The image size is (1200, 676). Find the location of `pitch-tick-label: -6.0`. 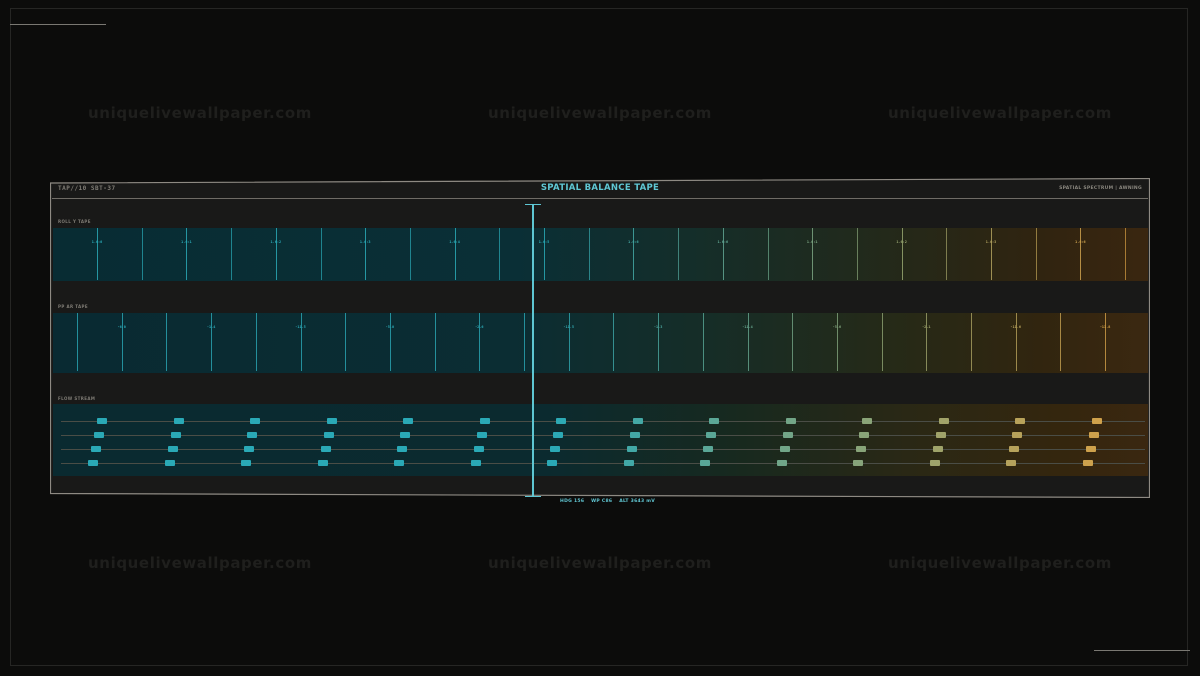

pitch-tick-label: -6.0 is located at coordinates (121, 327).